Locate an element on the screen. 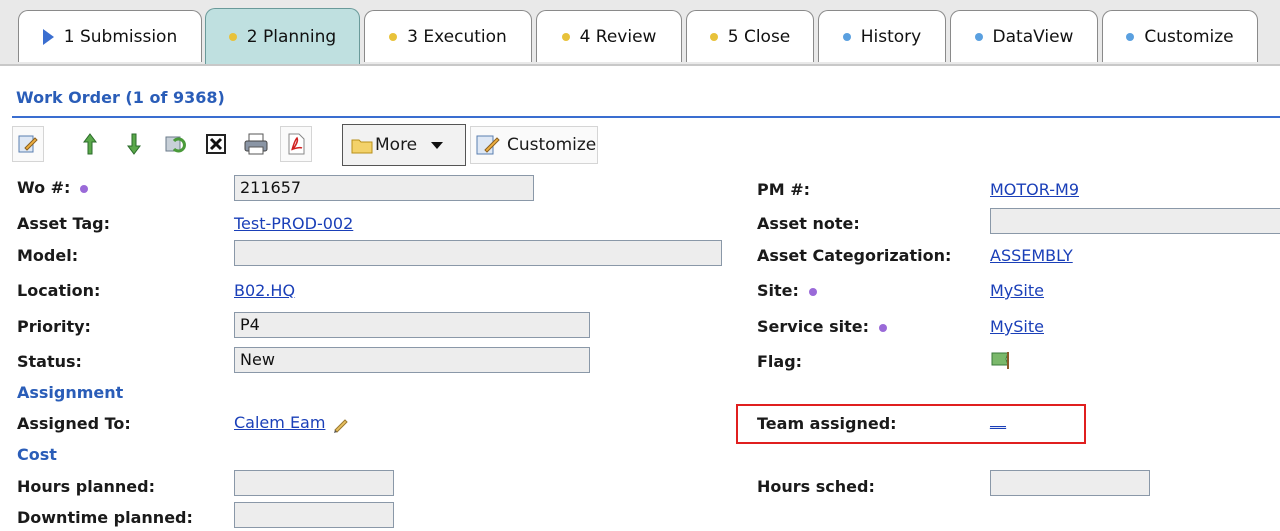  asset-tag-link: Test-PROD-002 is located at coordinates (293, 223).